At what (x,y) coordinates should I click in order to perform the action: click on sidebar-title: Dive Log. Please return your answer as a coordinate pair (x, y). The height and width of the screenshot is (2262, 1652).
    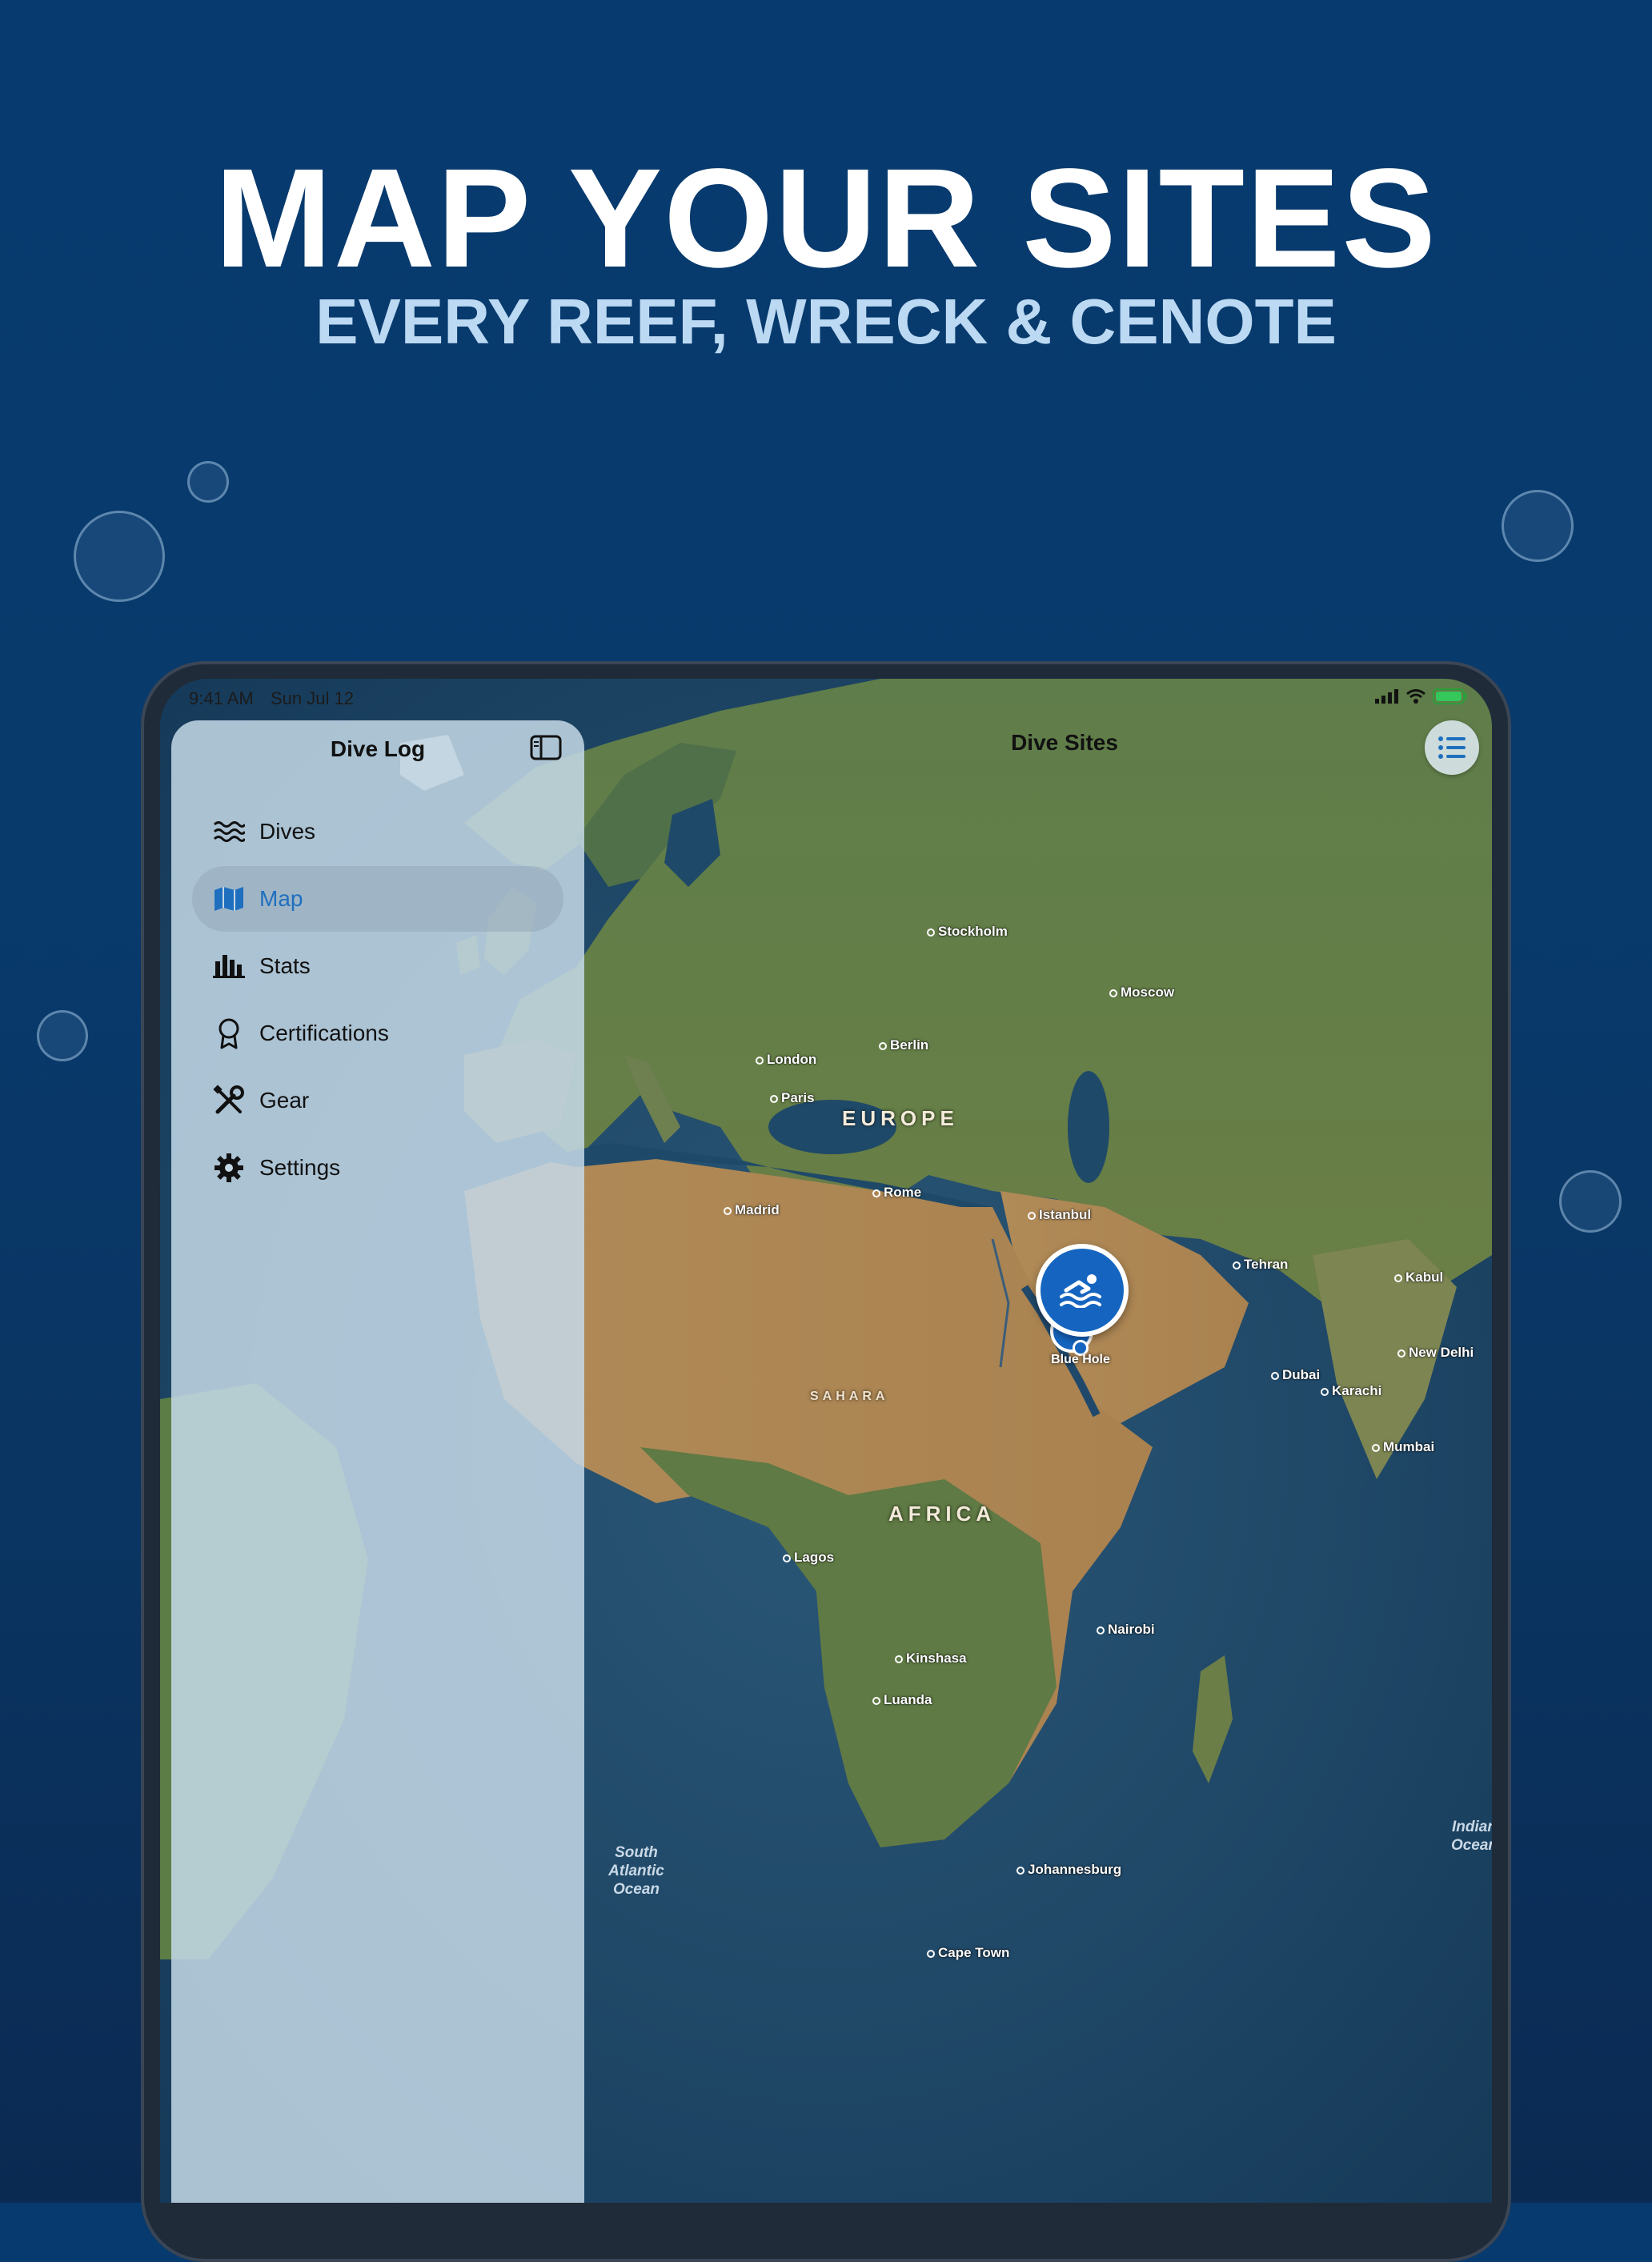
    Looking at the image, I should click on (378, 749).